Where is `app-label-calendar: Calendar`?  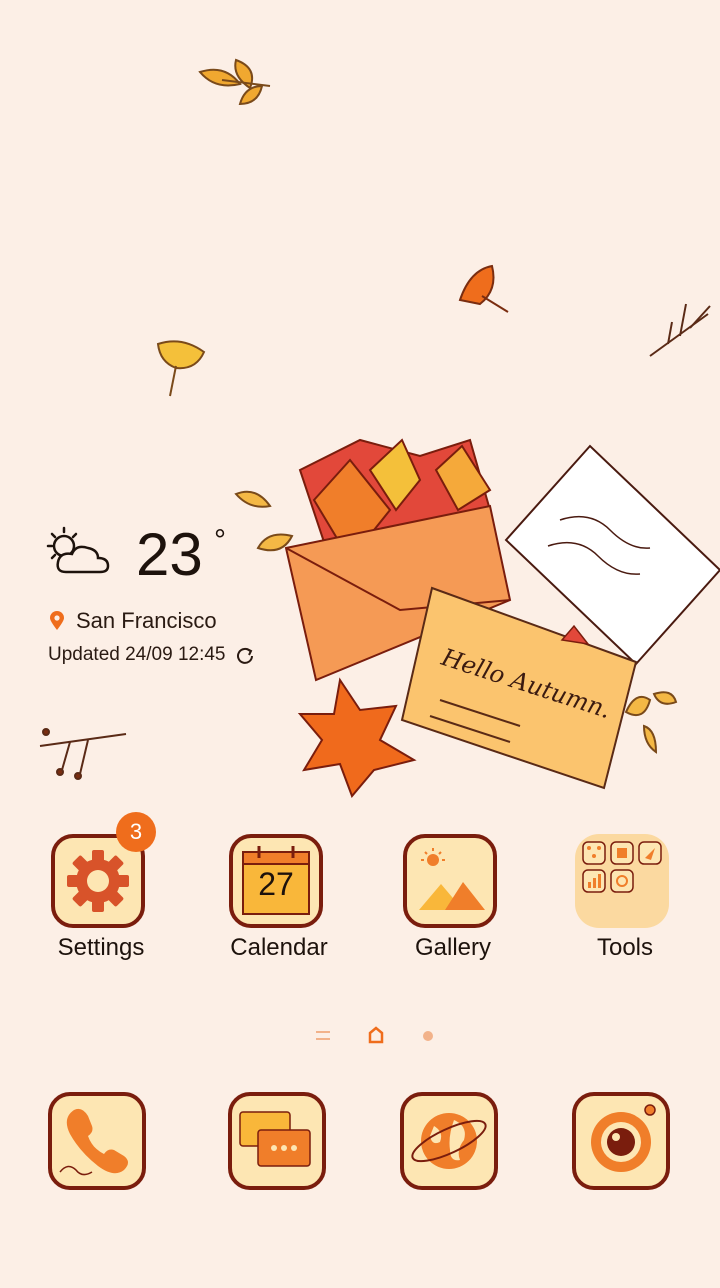 app-label-calendar: Calendar is located at coordinates (279, 947).